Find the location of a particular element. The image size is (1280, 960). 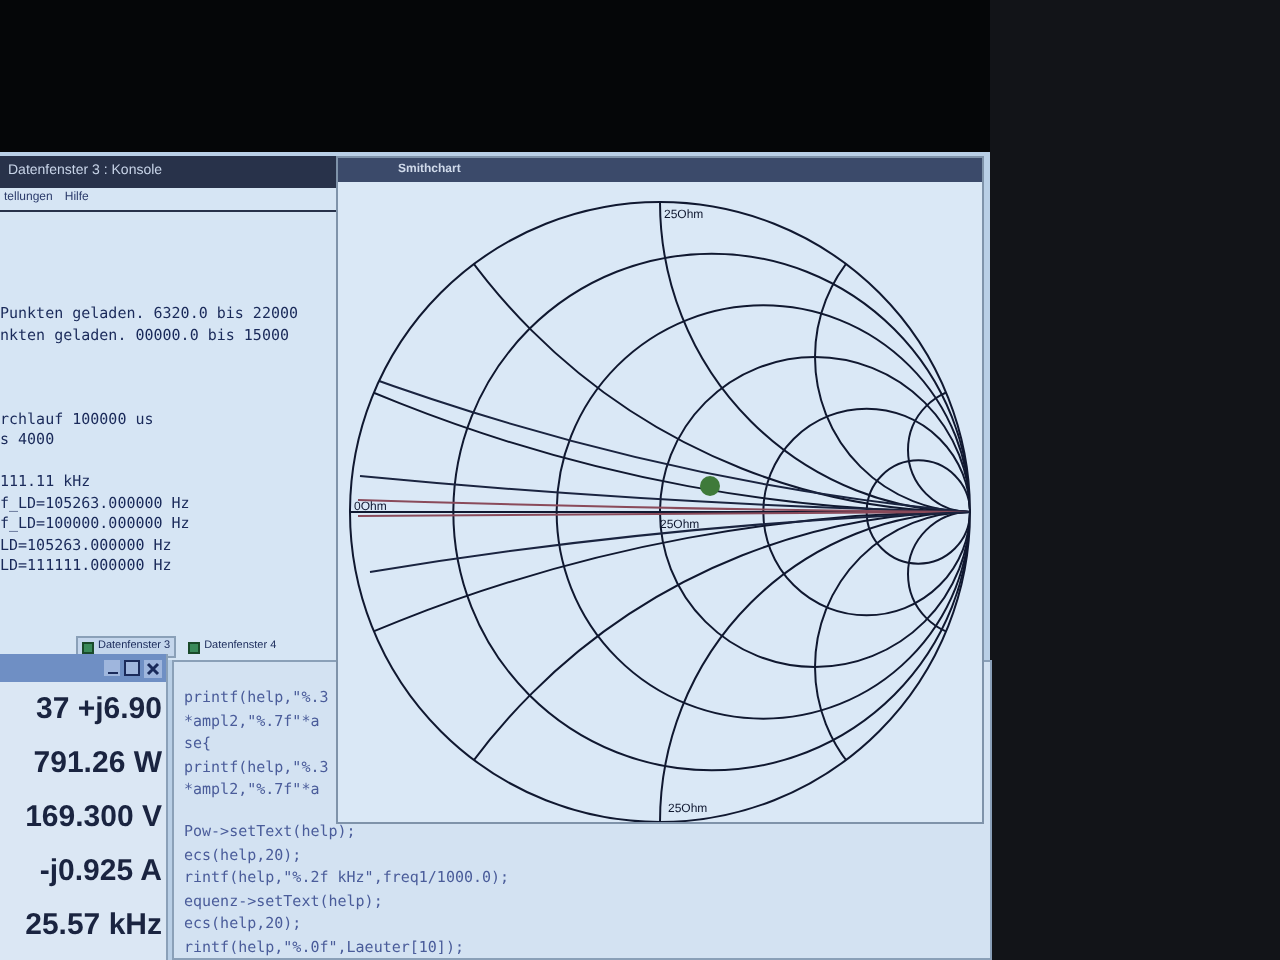

readout-value: 37 +j6.90 is located at coordinates (99, 710).